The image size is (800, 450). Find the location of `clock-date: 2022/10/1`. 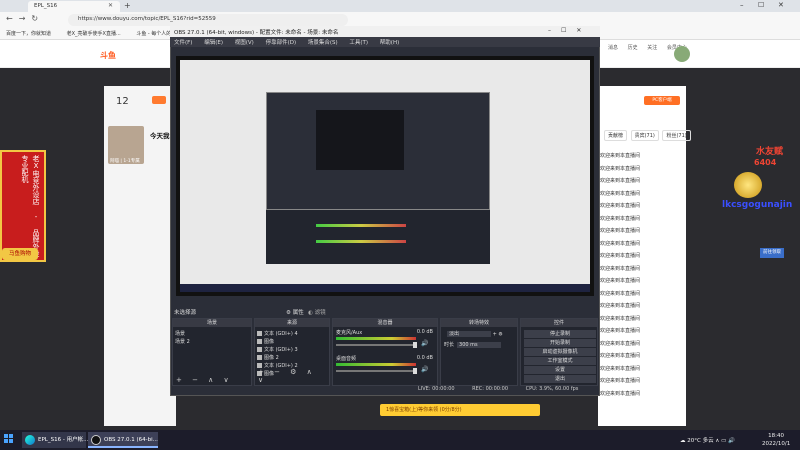

clock-date: 2022/10/1 is located at coordinates (776, 444).